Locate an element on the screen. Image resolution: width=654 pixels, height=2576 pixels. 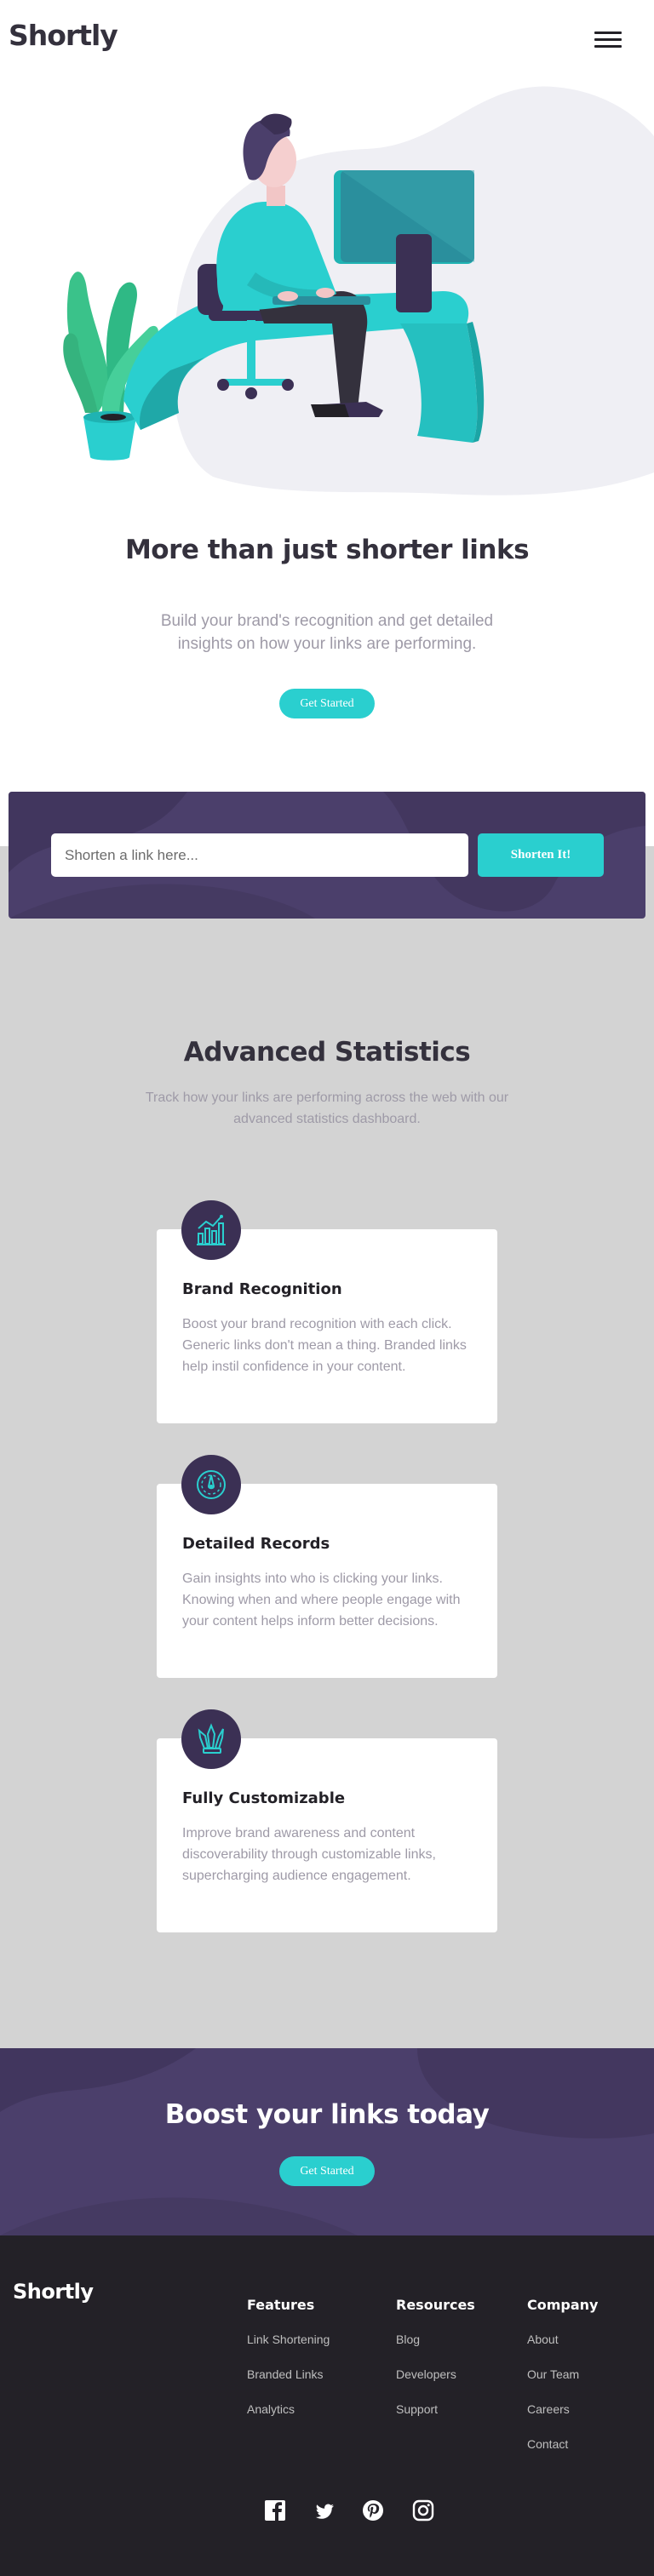
pinterest-icon is located at coordinates (373, 2510).